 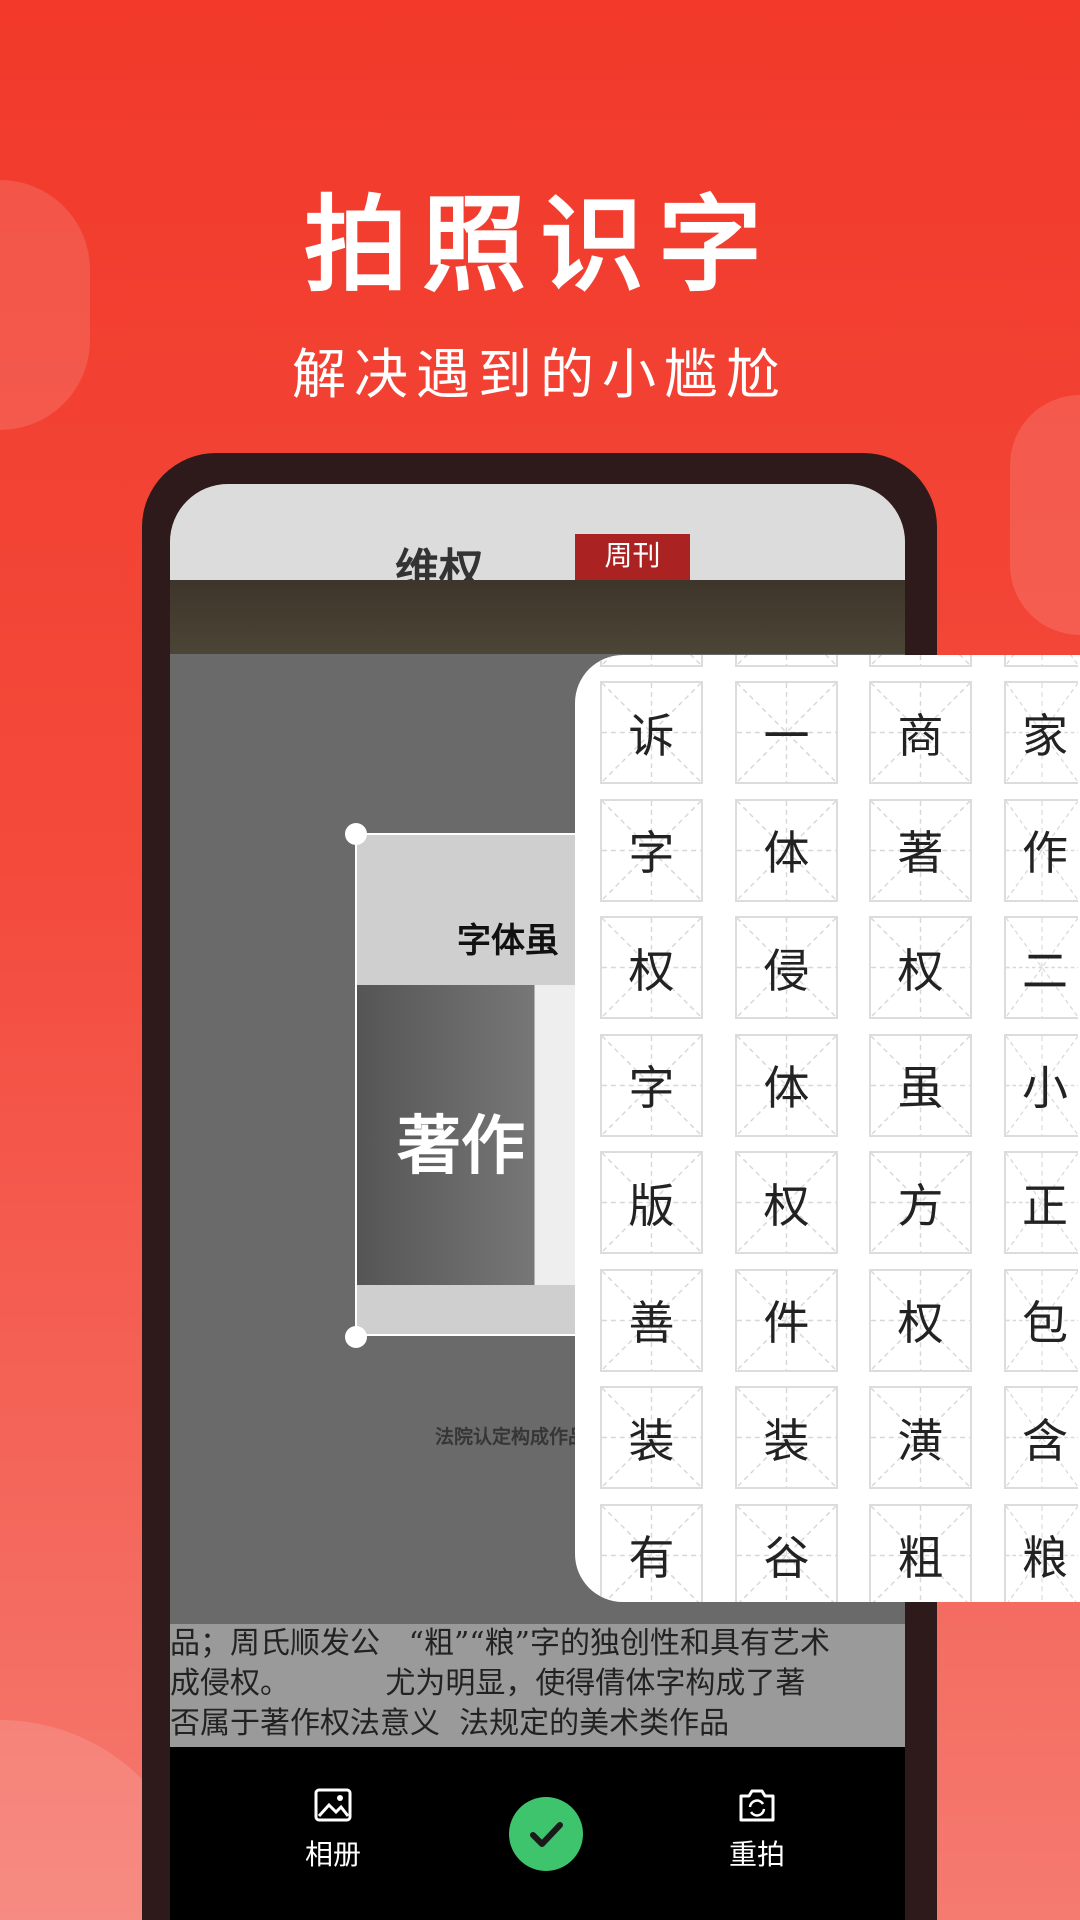 I want to click on photo-newspaper-top: 维权 周刊, so click(x=537, y=540).